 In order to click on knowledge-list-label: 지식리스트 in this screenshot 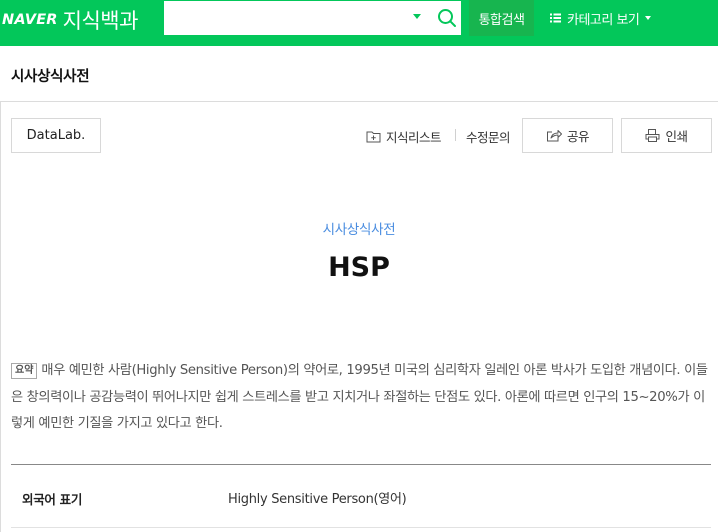, I will do `click(414, 137)`.